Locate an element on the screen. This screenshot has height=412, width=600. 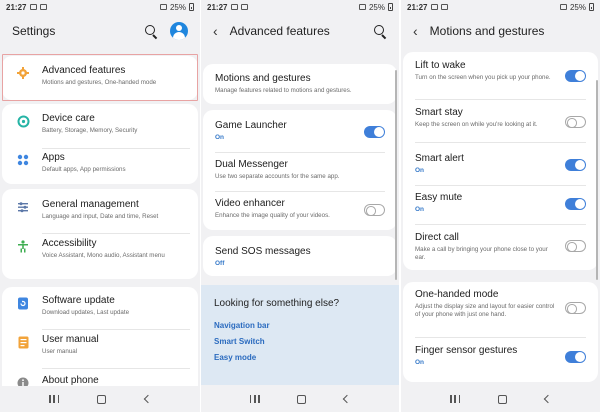
one-handed-mode-toggle is located at coordinates (575, 308).